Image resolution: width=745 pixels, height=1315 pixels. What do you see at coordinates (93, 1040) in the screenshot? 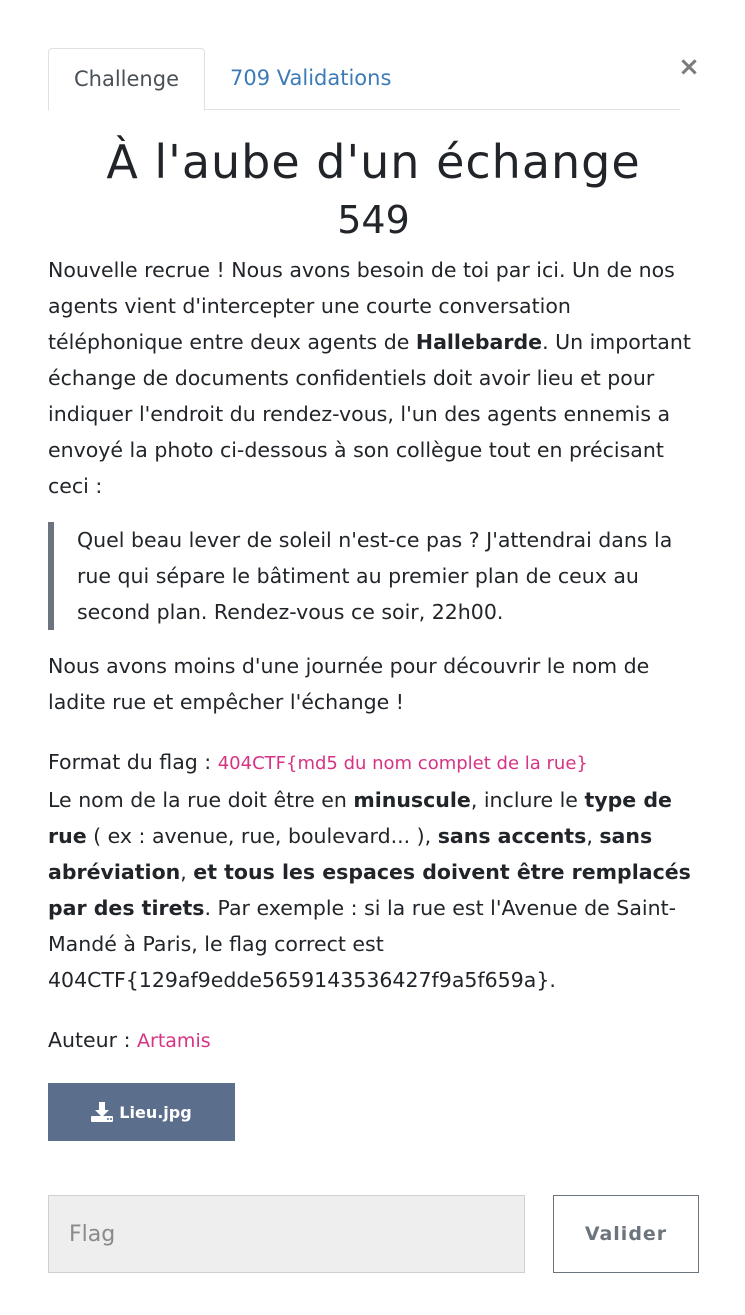
I see `author-label: Auteur :` at bounding box center [93, 1040].